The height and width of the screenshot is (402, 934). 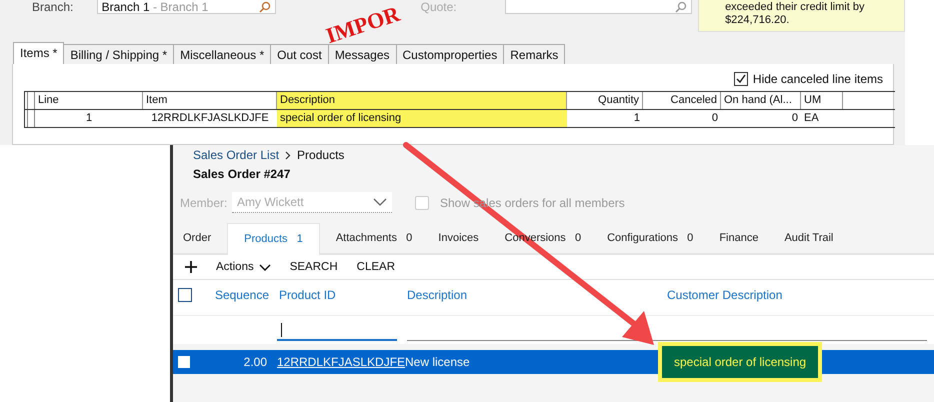 I want to click on table-cell-text: 2.00, so click(x=255, y=362).